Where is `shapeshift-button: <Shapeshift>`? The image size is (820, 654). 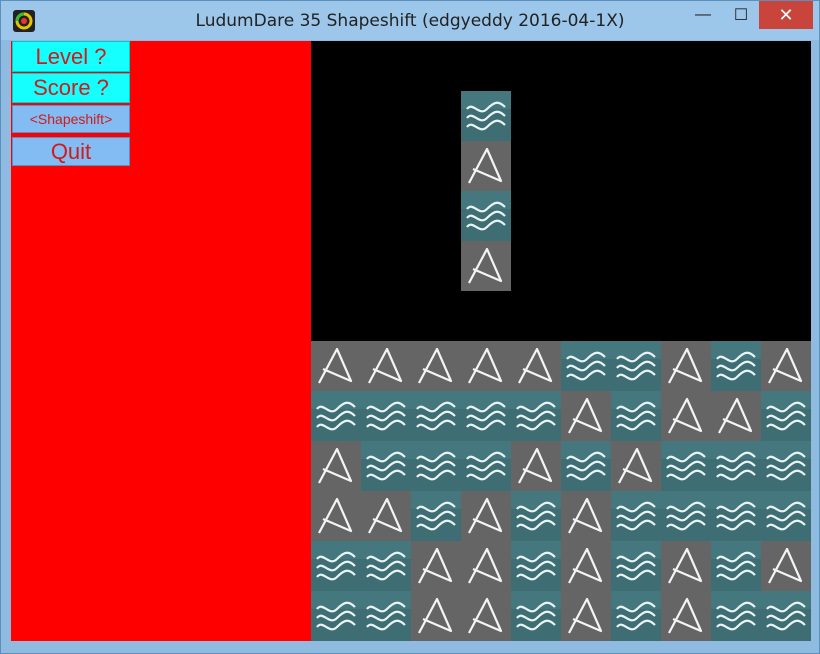
shapeshift-button: <Shapeshift> is located at coordinates (71, 119).